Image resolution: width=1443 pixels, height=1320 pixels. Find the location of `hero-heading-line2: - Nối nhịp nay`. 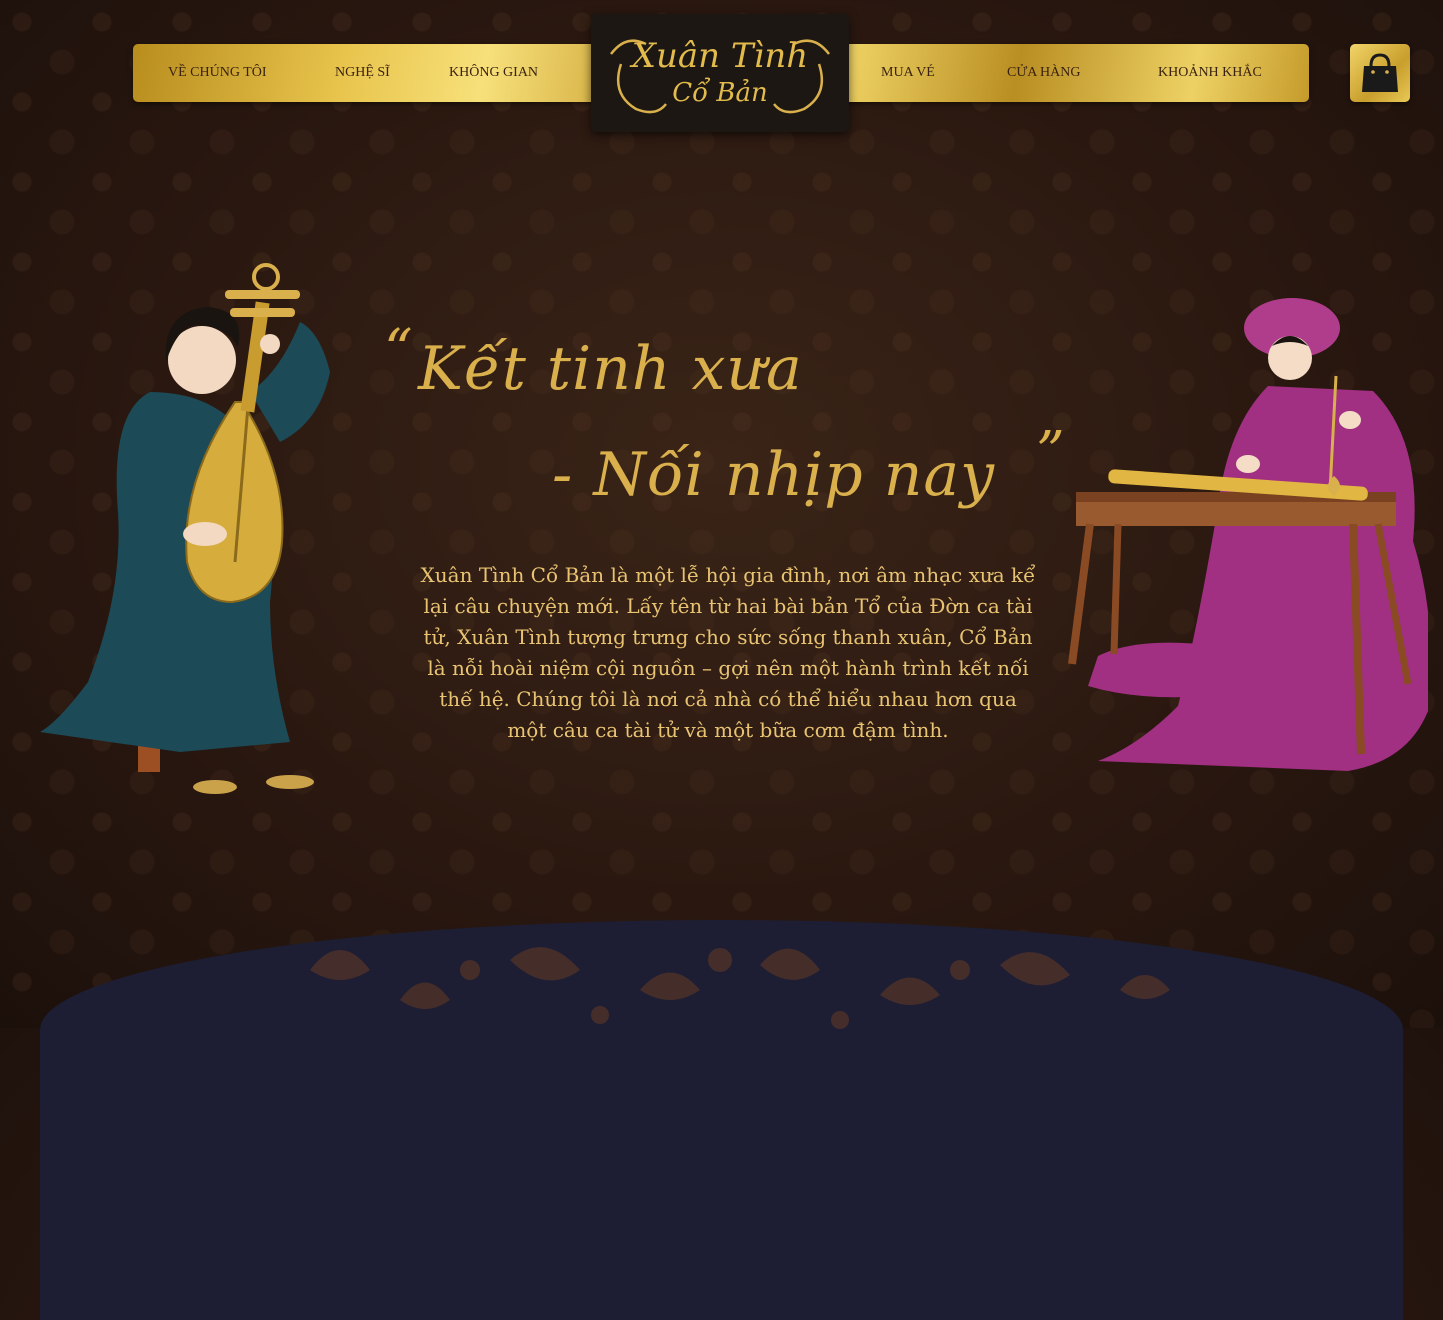

hero-heading-line2: - Nối nhịp nay is located at coordinates (774, 475).